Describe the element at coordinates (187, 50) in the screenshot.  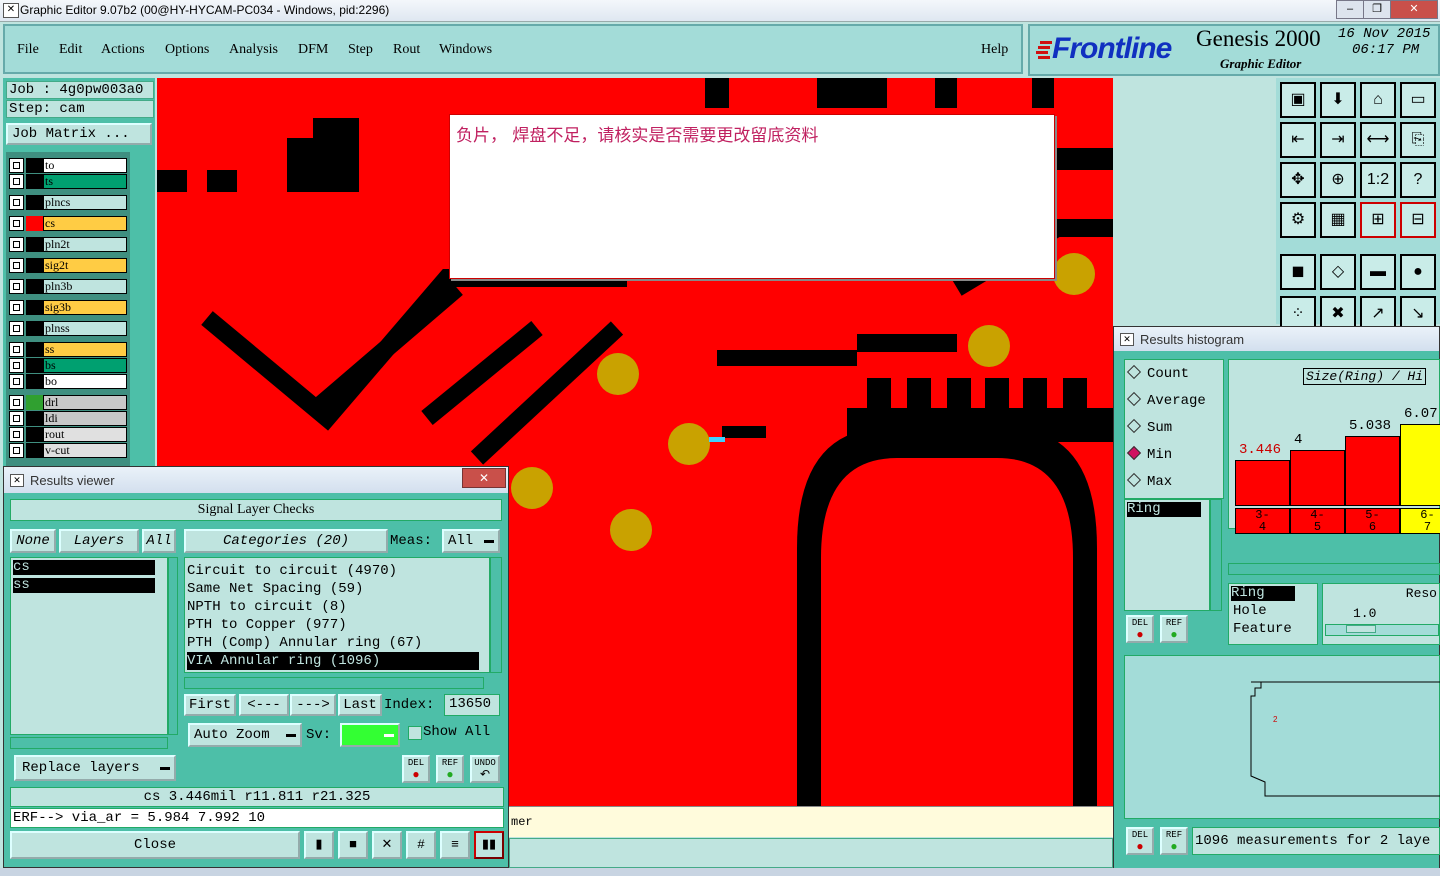
I see `menu-options: Options` at that location.